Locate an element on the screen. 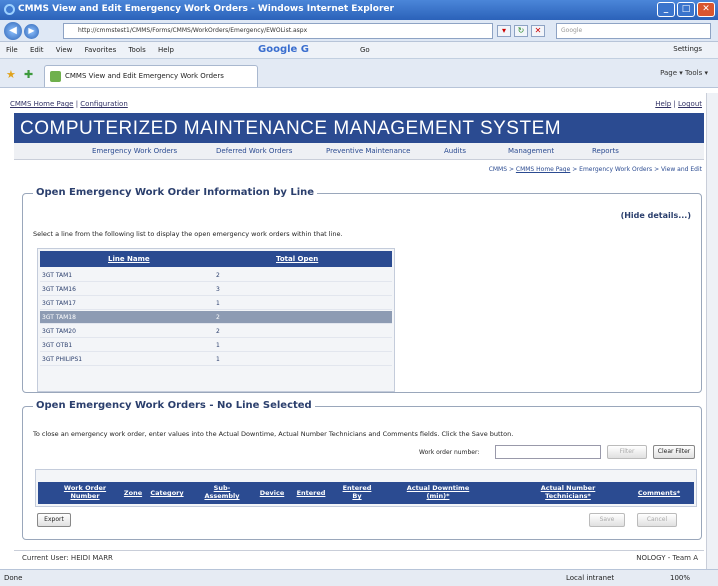 This screenshot has width=718, height=586. tab-title: CMMS View and Edit Emergency Work Orders is located at coordinates (144, 76).